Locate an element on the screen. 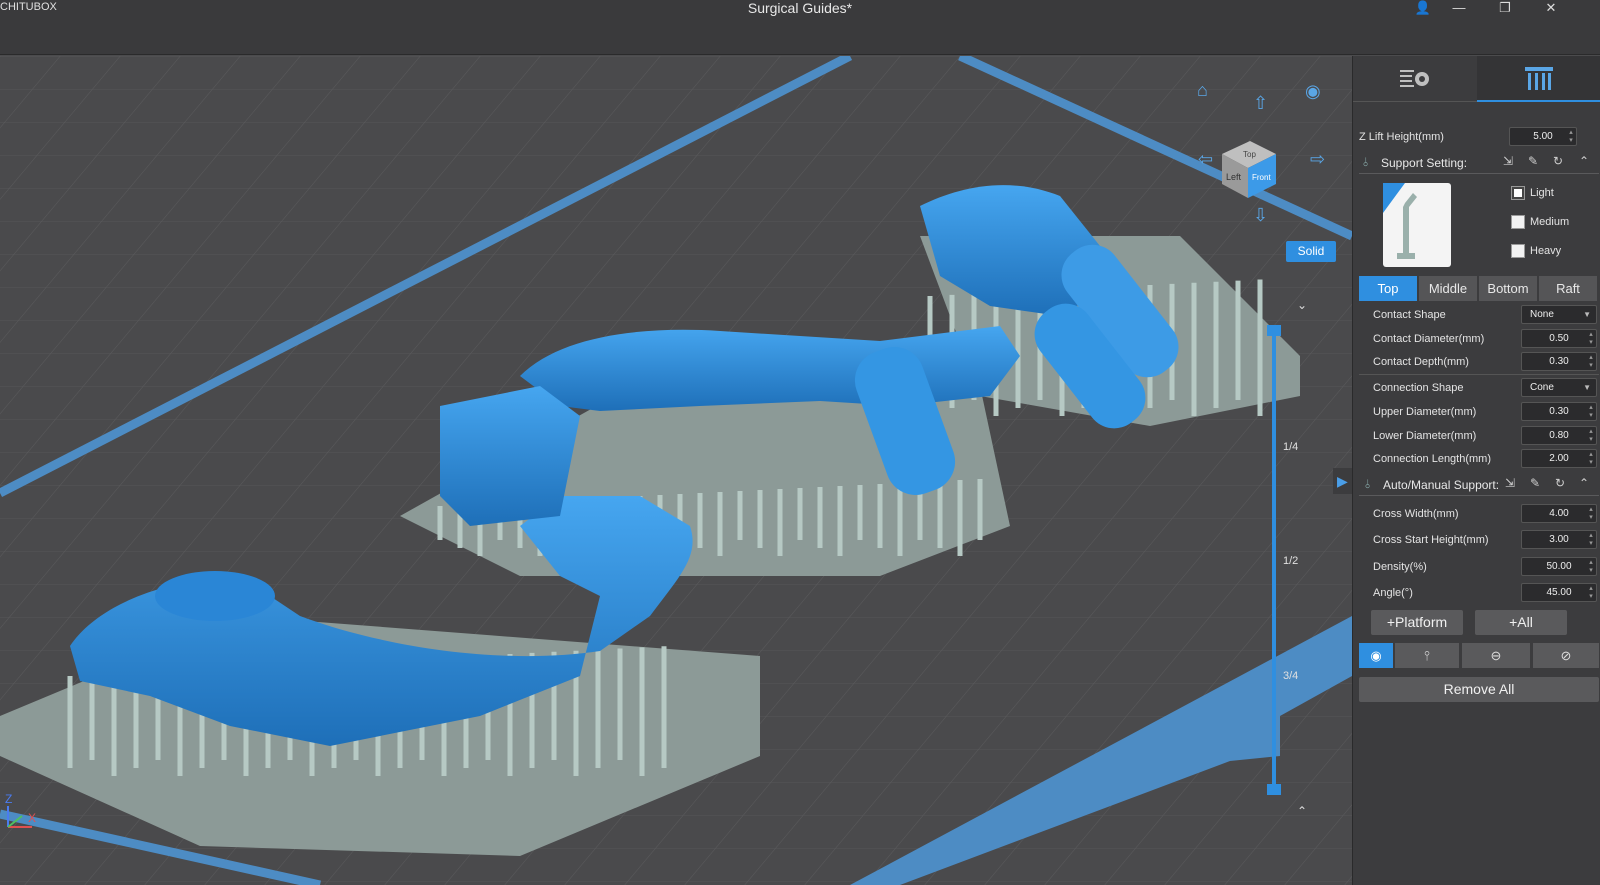  auto-support-icon: ⫰ is located at coordinates (1368, 484).